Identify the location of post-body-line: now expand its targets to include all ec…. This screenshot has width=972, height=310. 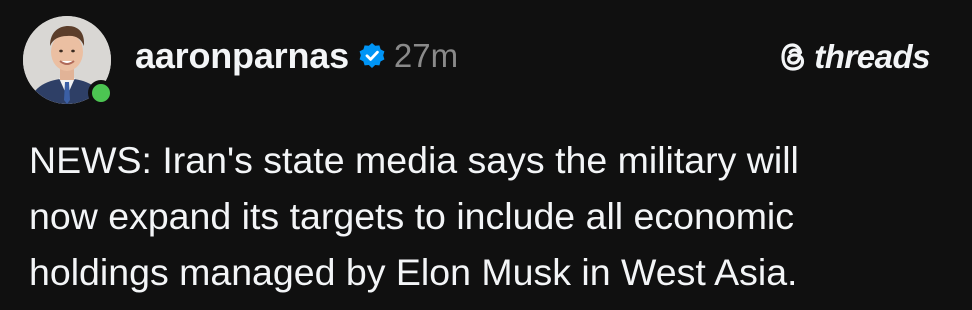
(412, 216).